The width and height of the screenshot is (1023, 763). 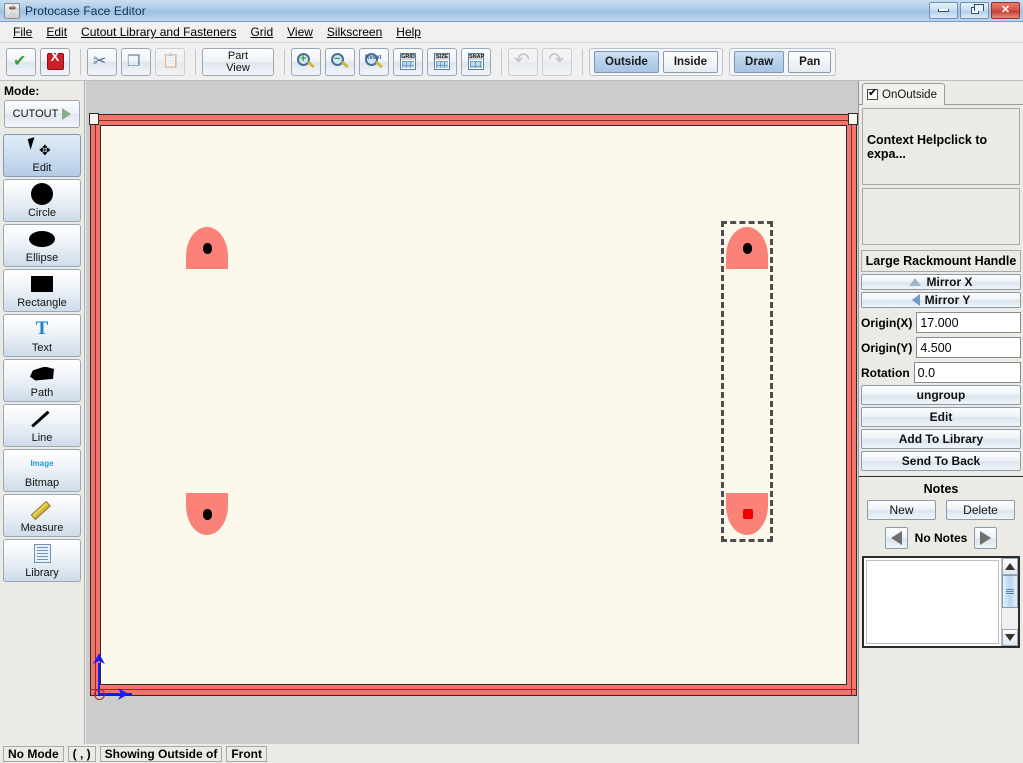 I want to click on cut-button, so click(x=102, y=61).